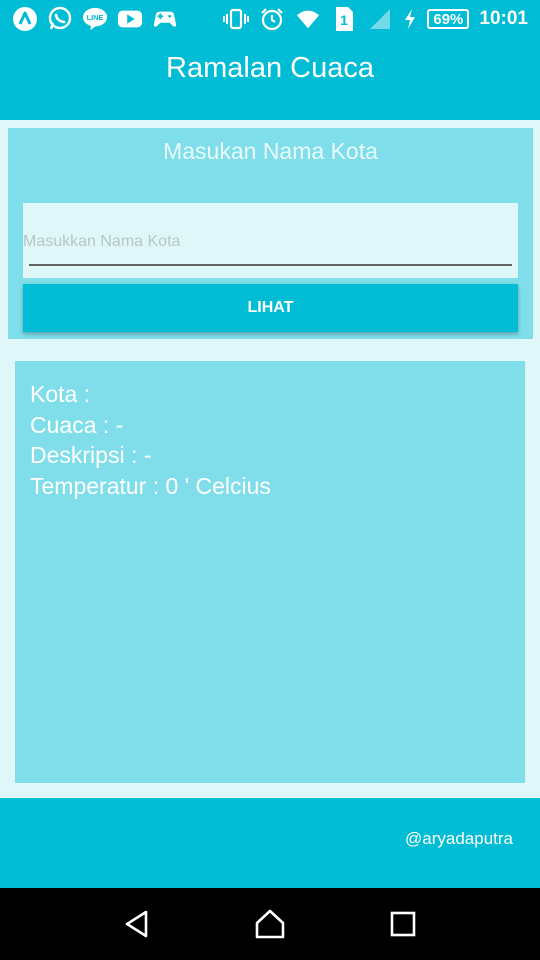 This screenshot has width=540, height=960. I want to click on result-temperatur: Temperatur : 0 ' Celcius, so click(150, 485).